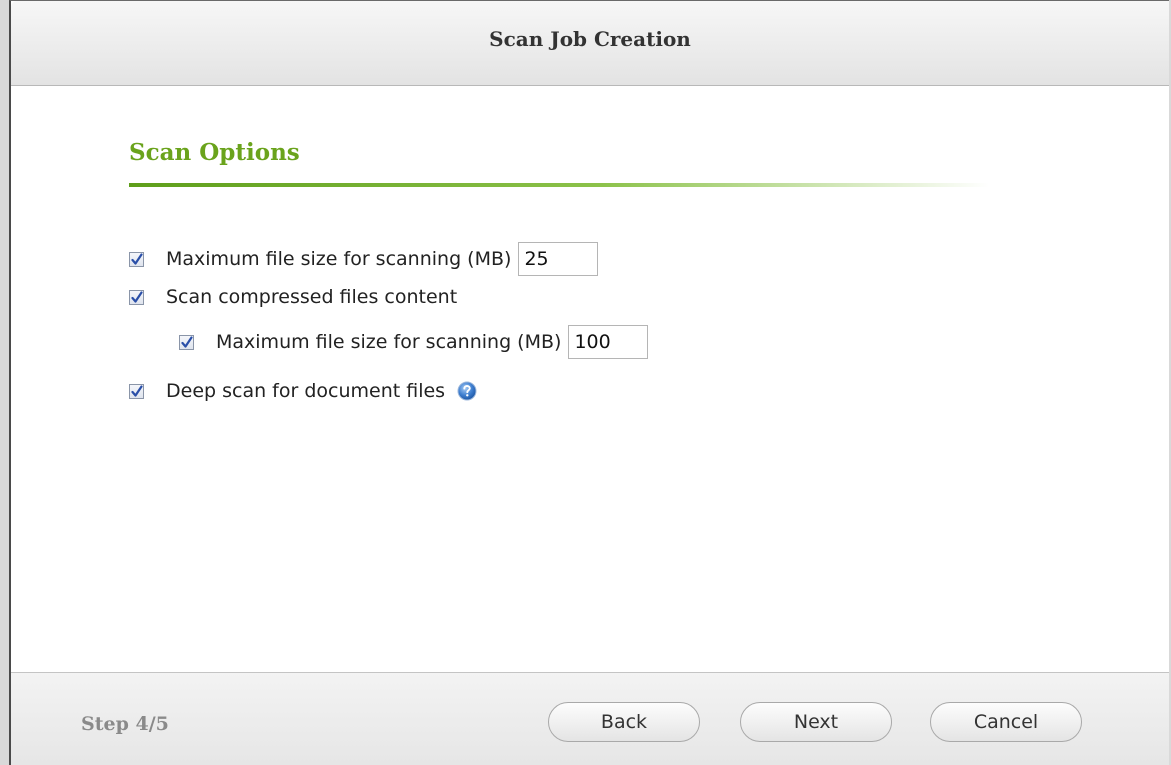 The height and width of the screenshot is (765, 1171). I want to click on max-file-size-input, so click(558, 259).